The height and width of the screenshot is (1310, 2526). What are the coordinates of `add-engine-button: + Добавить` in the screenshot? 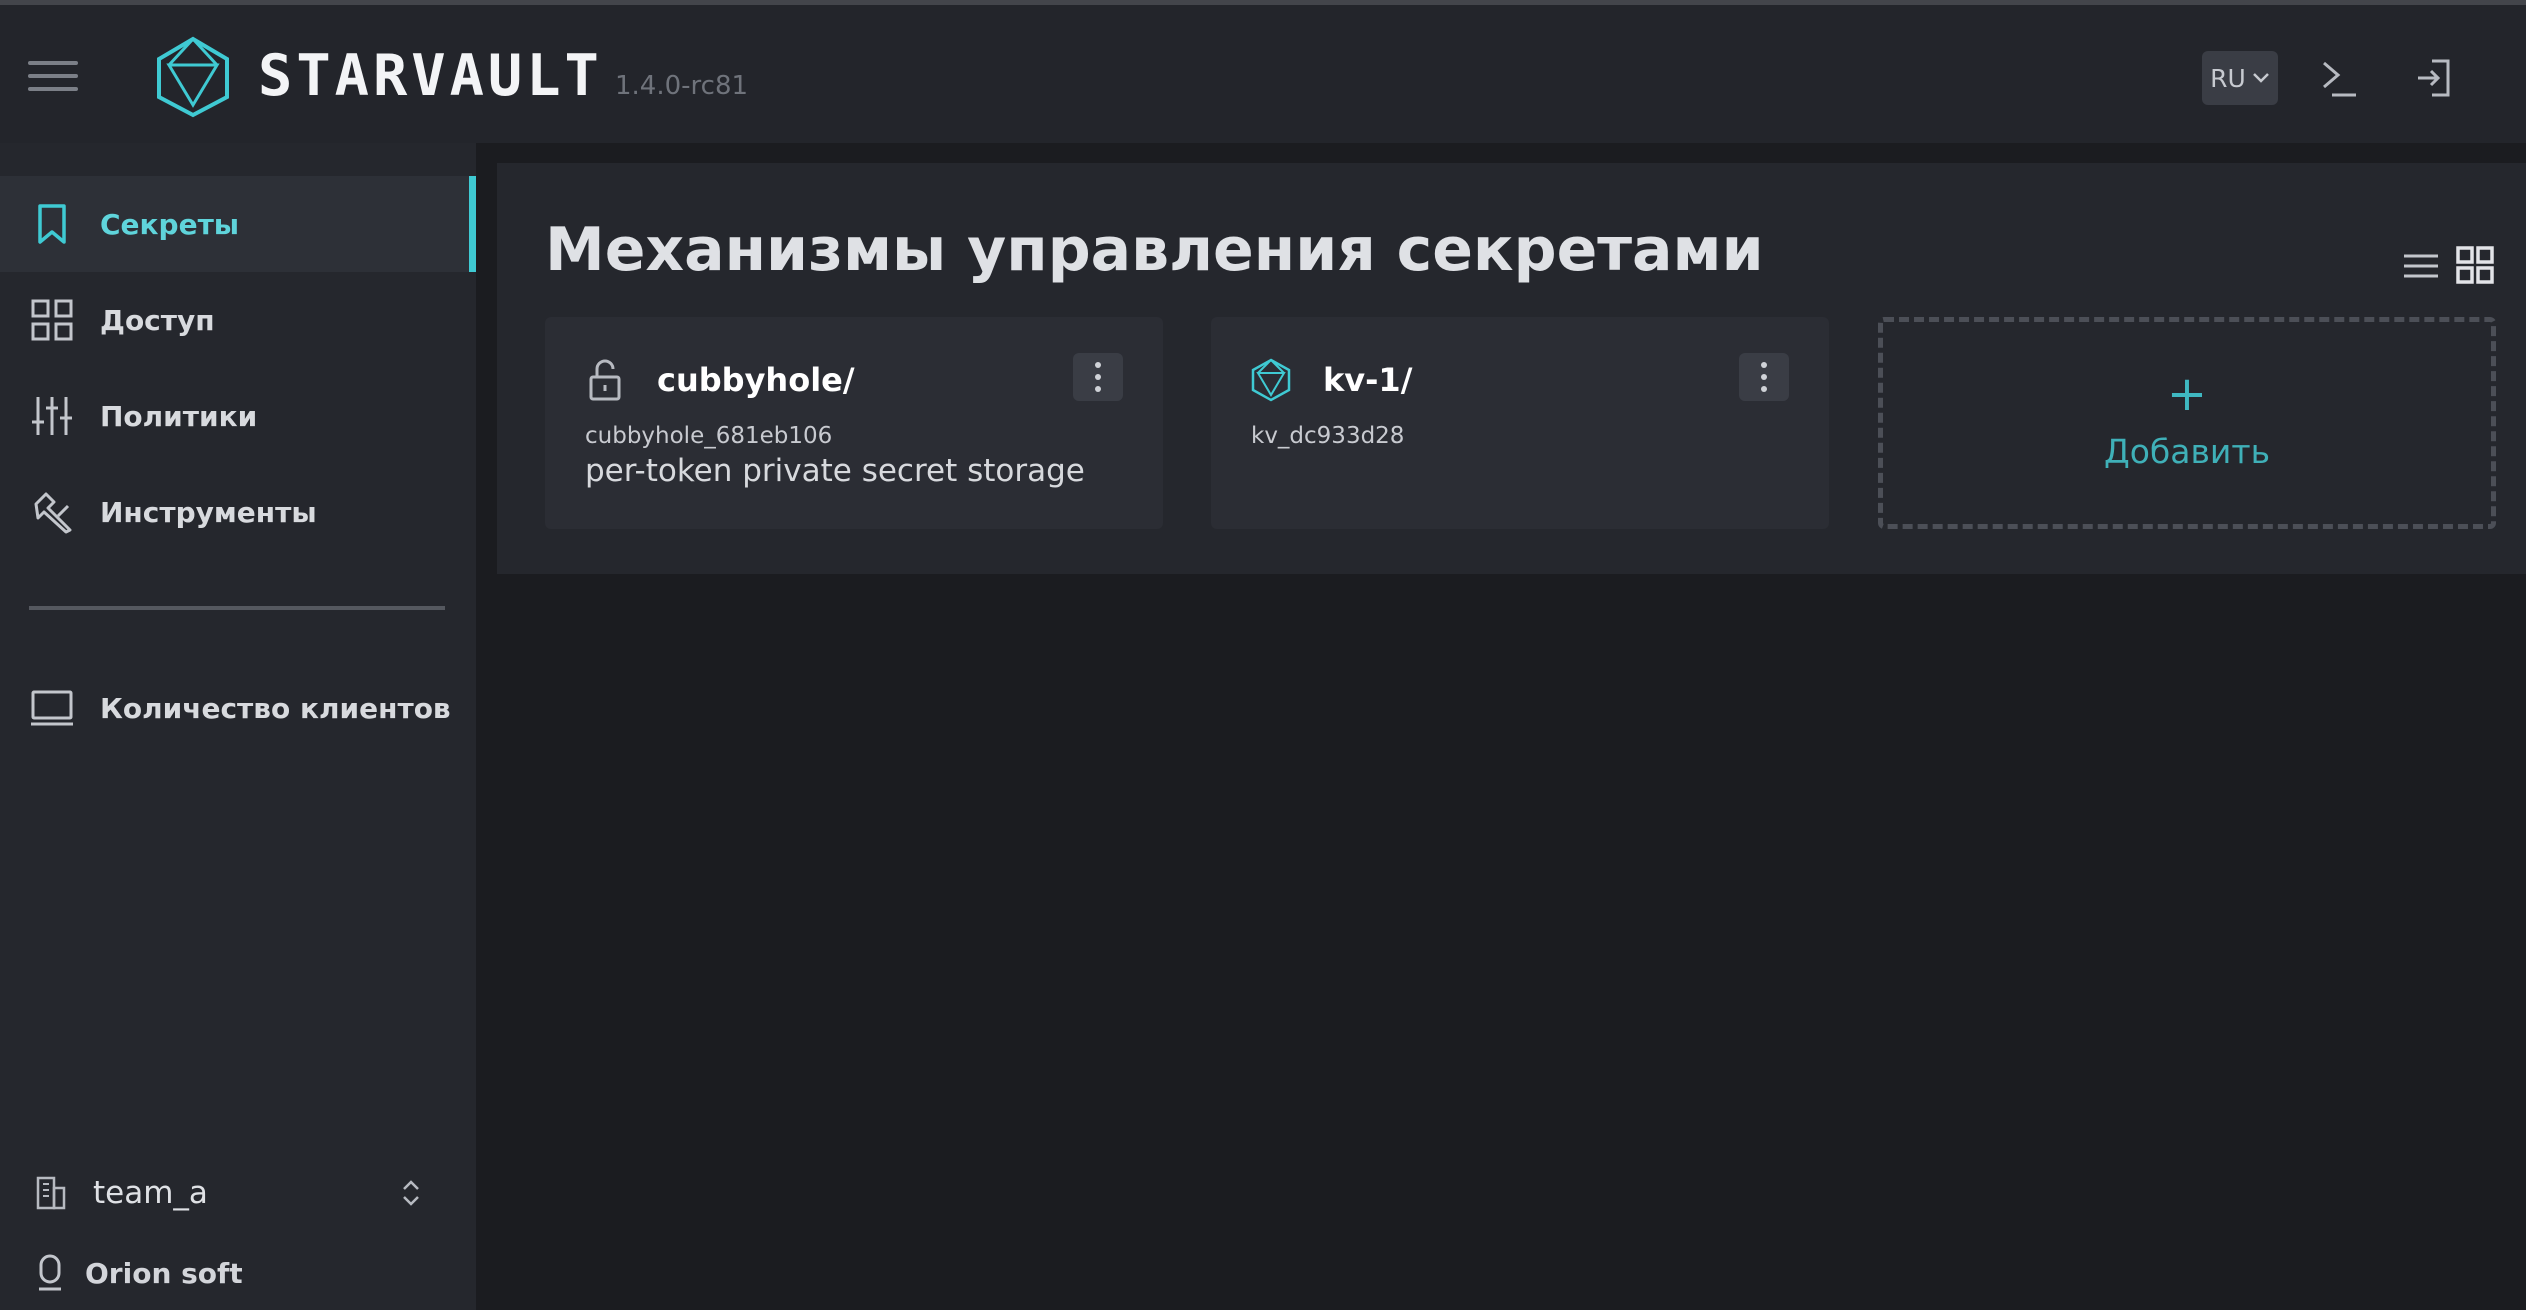 It's located at (2187, 423).